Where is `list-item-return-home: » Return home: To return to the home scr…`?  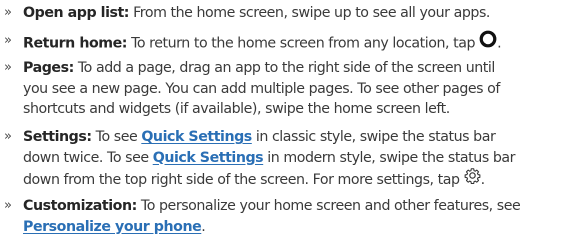
list-item-return-home: » Return home: To return to the home scr… is located at coordinates (292, 42).